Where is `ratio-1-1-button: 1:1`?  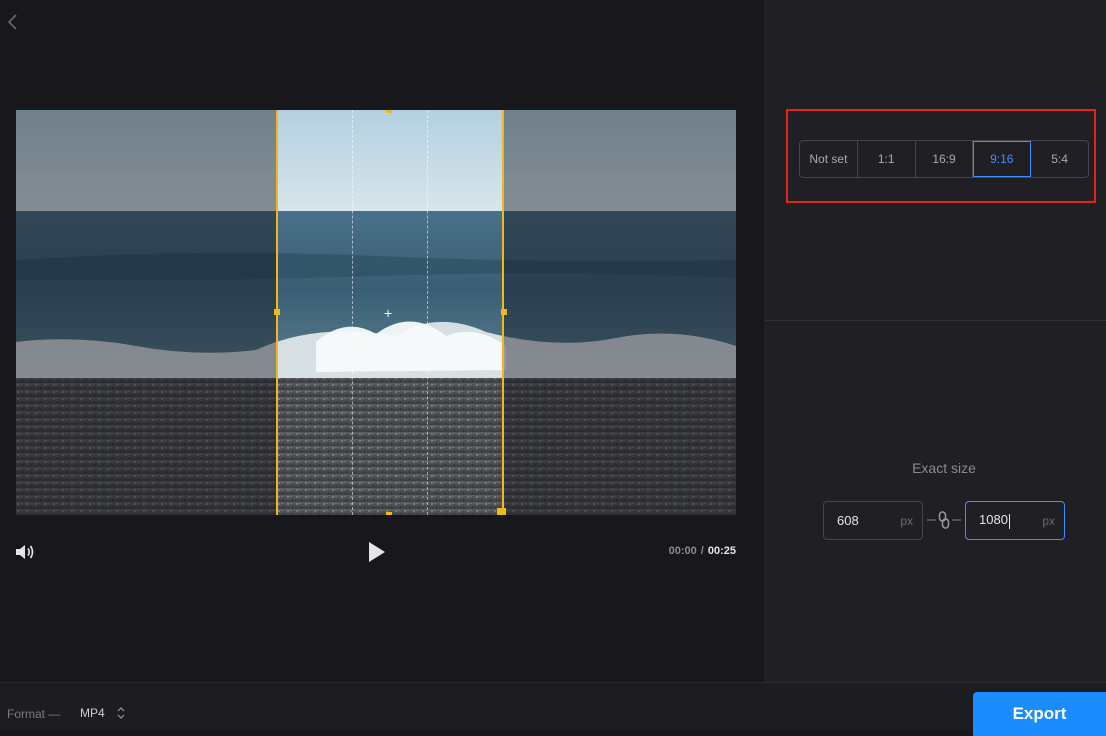
ratio-1-1-button: 1:1 is located at coordinates (887, 159).